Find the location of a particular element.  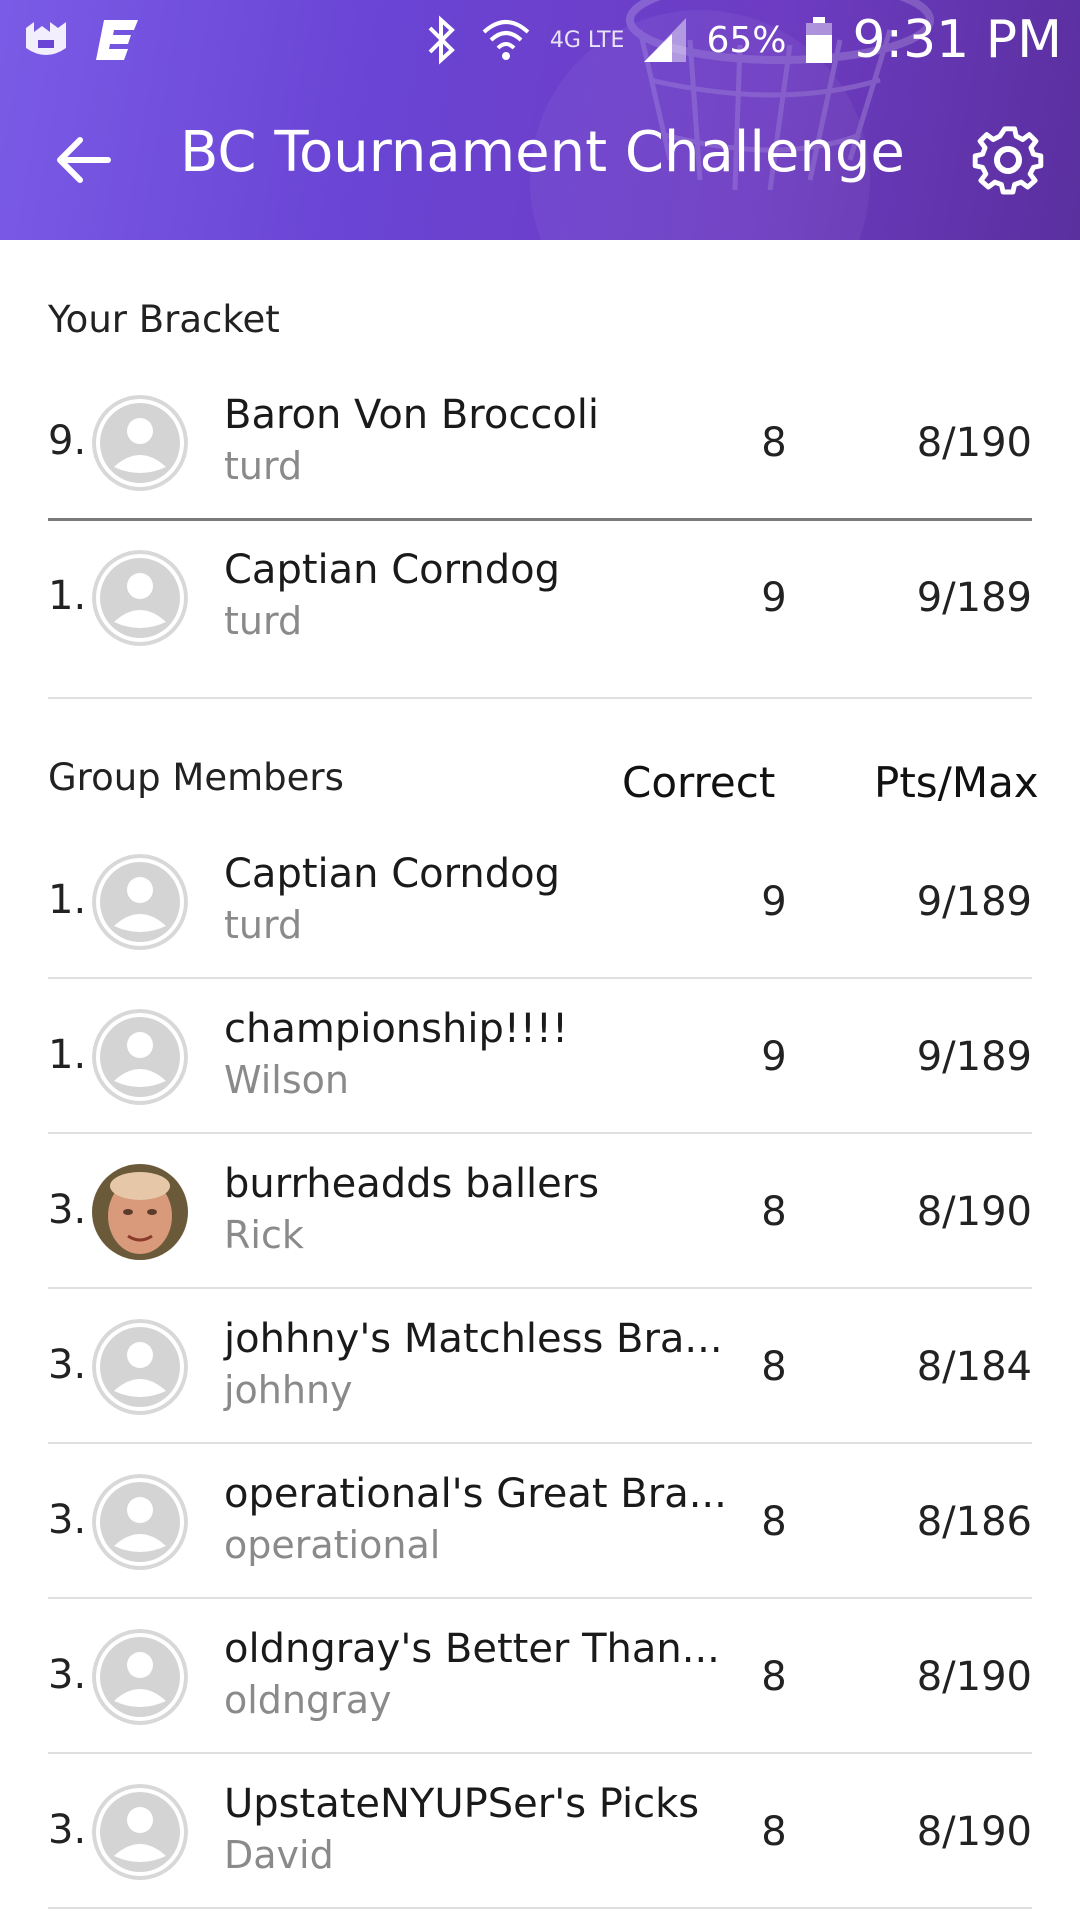

status-icons: 4G LTE 65% 9:31 PM is located at coordinates (742, 40).